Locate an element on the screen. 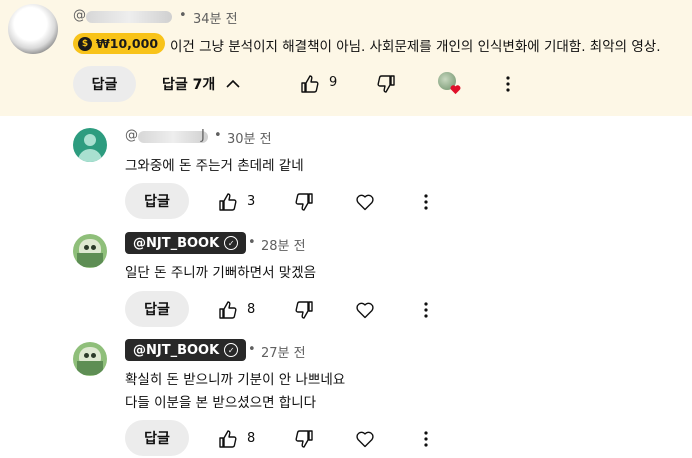 The width and height of the screenshot is (692, 458). reply-text-line-1: 확실히 돈 받으니까 기분이 안 나쁘네요 is located at coordinates (235, 380).